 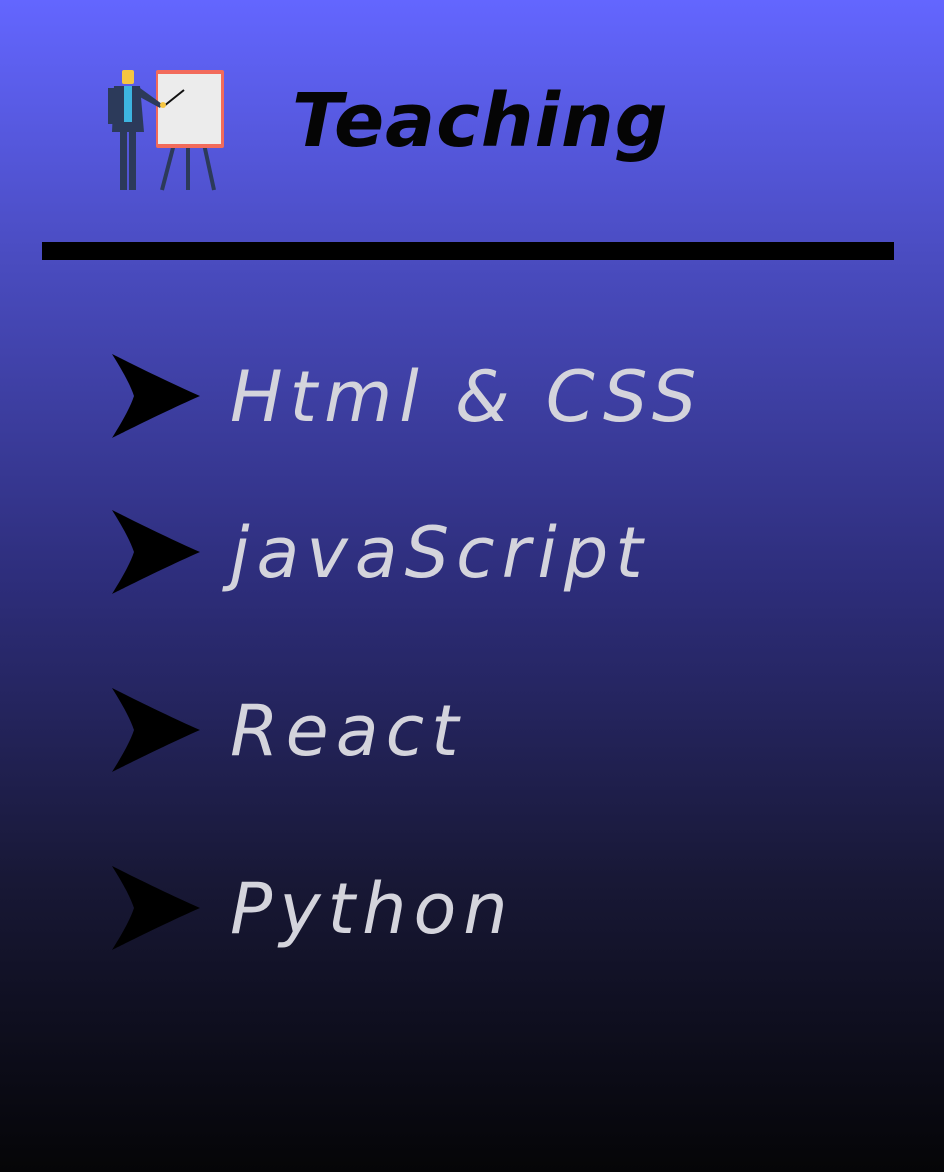 I want to click on list-item: Html & CSS, so click(x=472, y=405).